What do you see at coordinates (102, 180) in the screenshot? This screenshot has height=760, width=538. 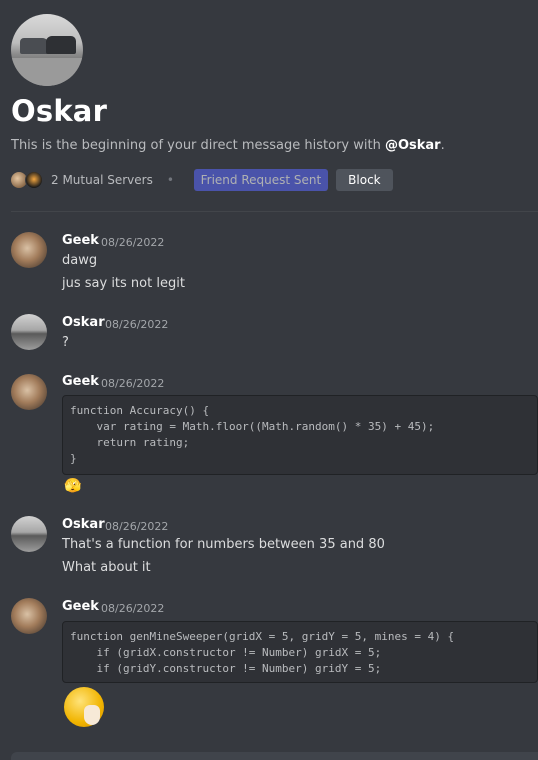 I see `mutual-servers-link: 2 Mutual Servers` at bounding box center [102, 180].